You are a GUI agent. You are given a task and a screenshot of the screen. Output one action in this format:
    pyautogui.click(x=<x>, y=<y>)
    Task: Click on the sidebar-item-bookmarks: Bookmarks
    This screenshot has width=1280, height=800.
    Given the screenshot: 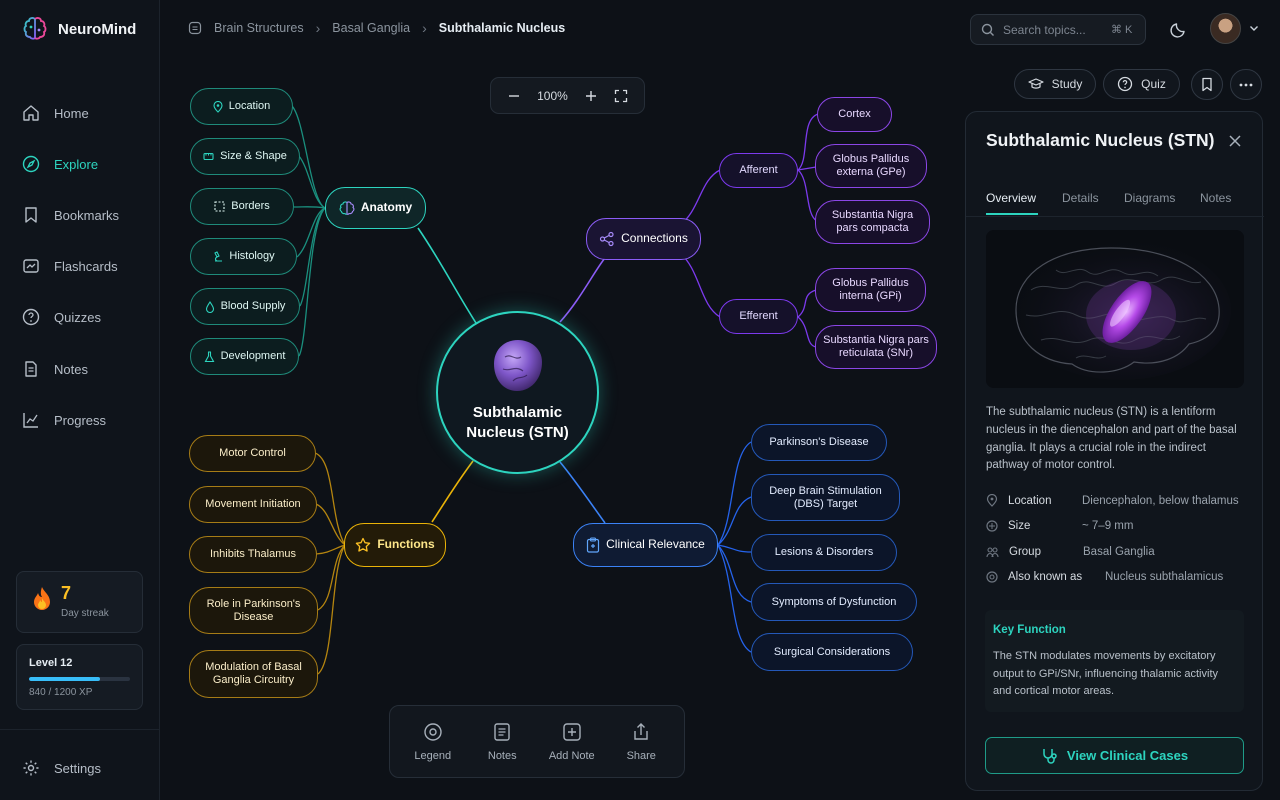 What is the action you would take?
    pyautogui.click(x=82, y=215)
    